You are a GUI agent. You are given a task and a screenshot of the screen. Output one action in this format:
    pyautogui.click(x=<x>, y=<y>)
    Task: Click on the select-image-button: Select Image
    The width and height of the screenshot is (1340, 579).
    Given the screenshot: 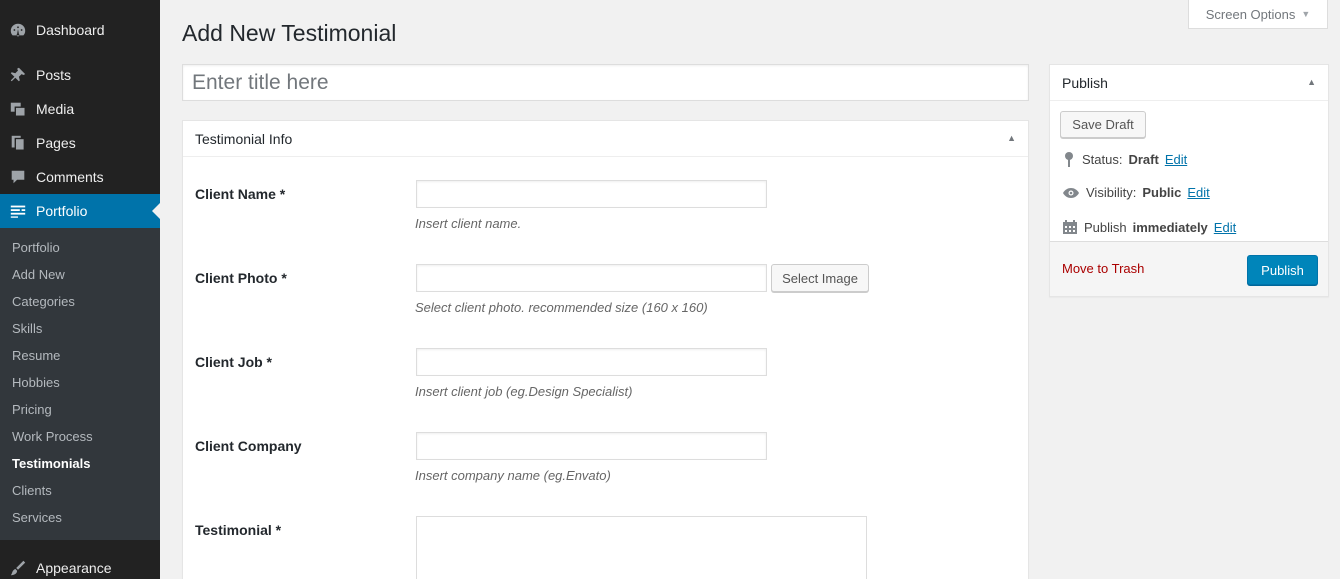 What is the action you would take?
    pyautogui.click(x=820, y=278)
    